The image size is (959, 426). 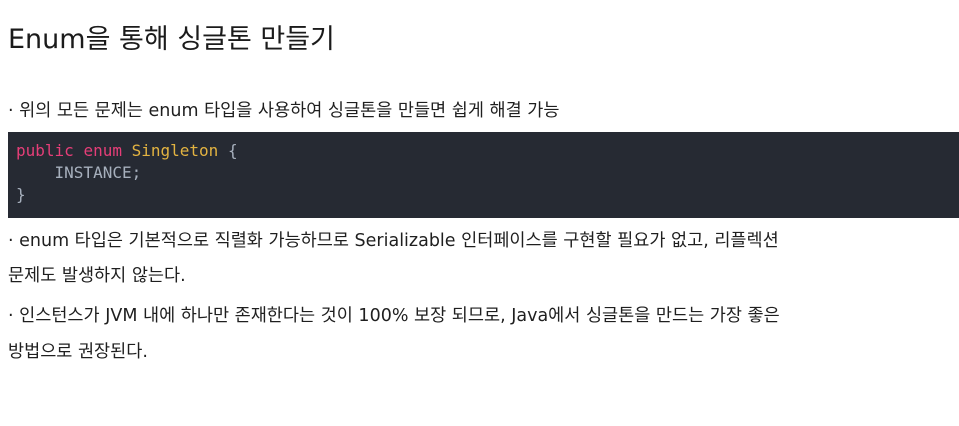 What do you see at coordinates (487, 151) in the screenshot?
I see `code-line-1: public enum Singleton {` at bounding box center [487, 151].